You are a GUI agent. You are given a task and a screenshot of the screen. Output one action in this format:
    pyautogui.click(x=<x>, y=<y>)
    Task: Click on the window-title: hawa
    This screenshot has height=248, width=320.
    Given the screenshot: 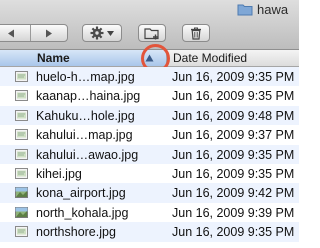 What is the action you would take?
    pyautogui.click(x=262, y=9)
    